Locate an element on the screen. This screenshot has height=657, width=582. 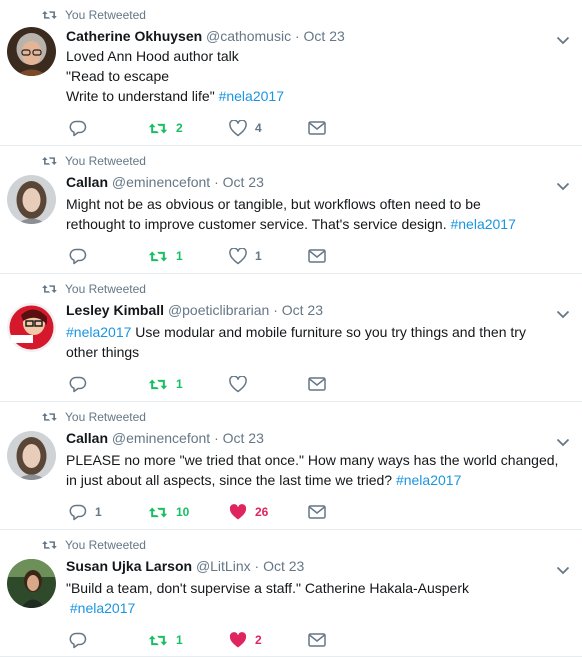
tweet-text-line: #nela2017 is located at coordinates (311, 608).